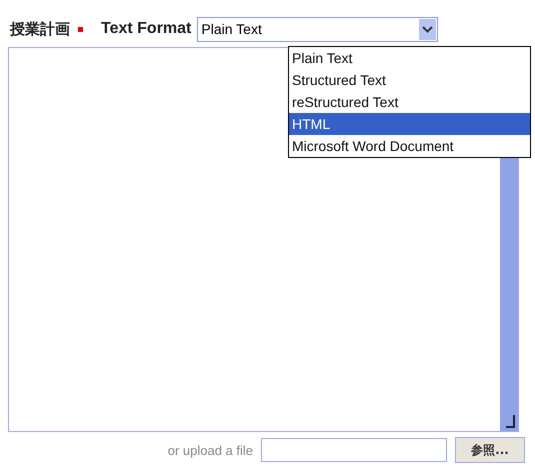  Describe the element at coordinates (146, 29) in the screenshot. I see `format-label: Text Format` at that location.